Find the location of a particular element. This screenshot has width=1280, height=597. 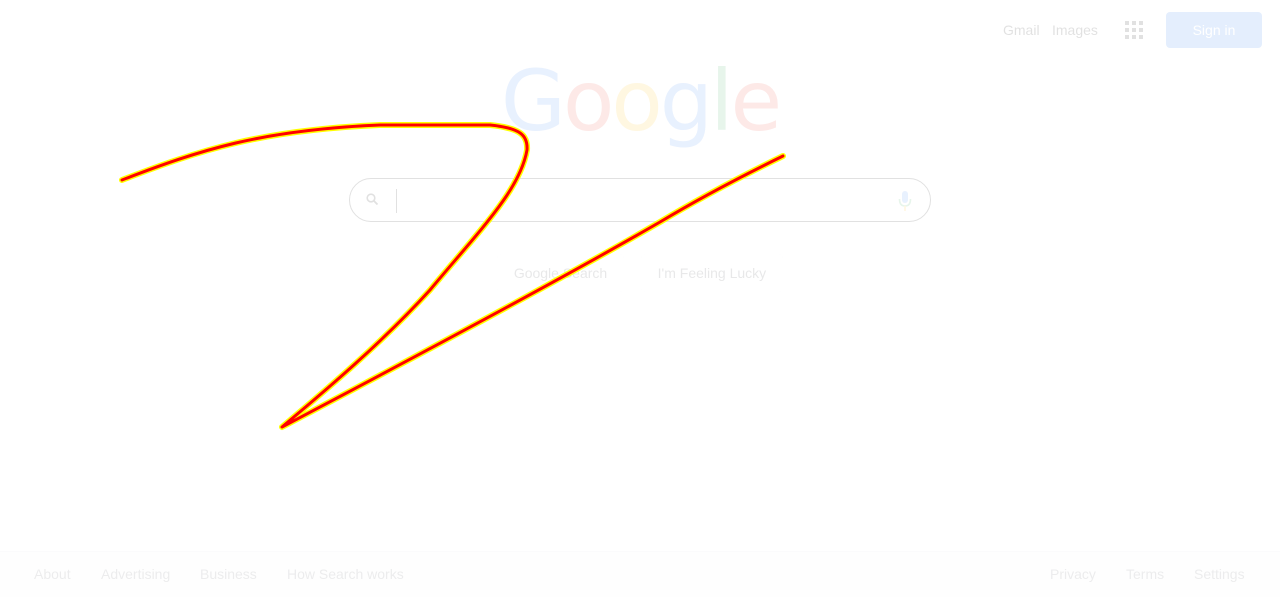

logo-letter: l is located at coordinates (721, 101).